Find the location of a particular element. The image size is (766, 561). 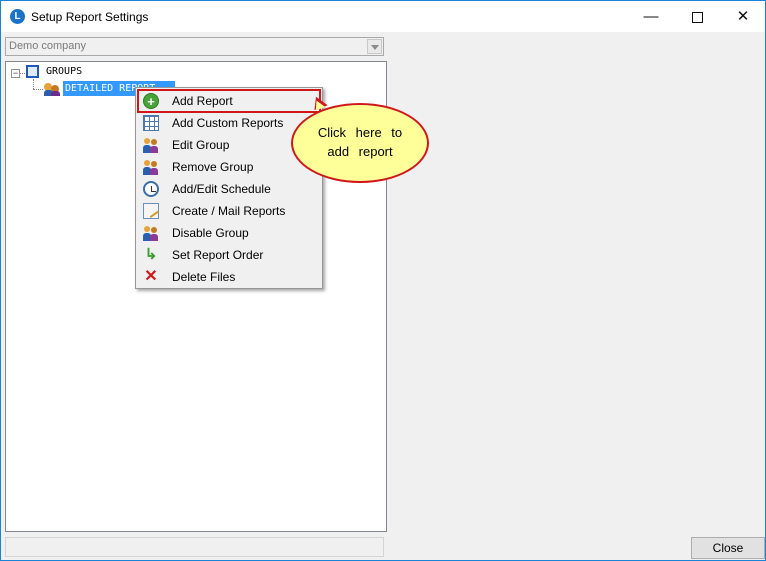

menu-item-label: Delete Files is located at coordinates (204, 277).